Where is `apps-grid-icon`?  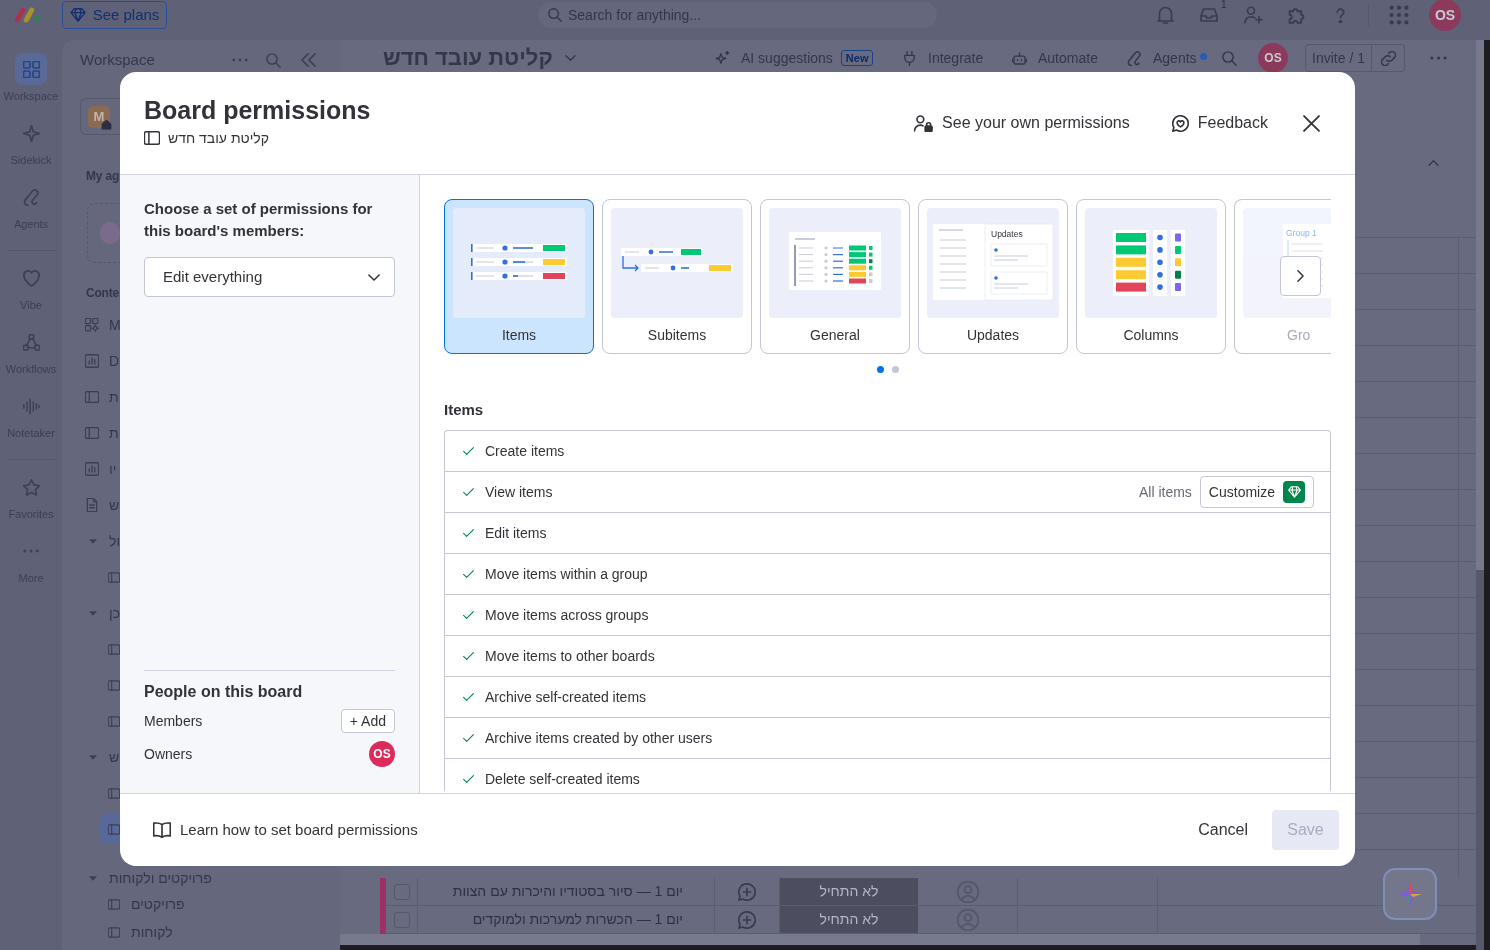
apps-grid-icon is located at coordinates (1399, 15).